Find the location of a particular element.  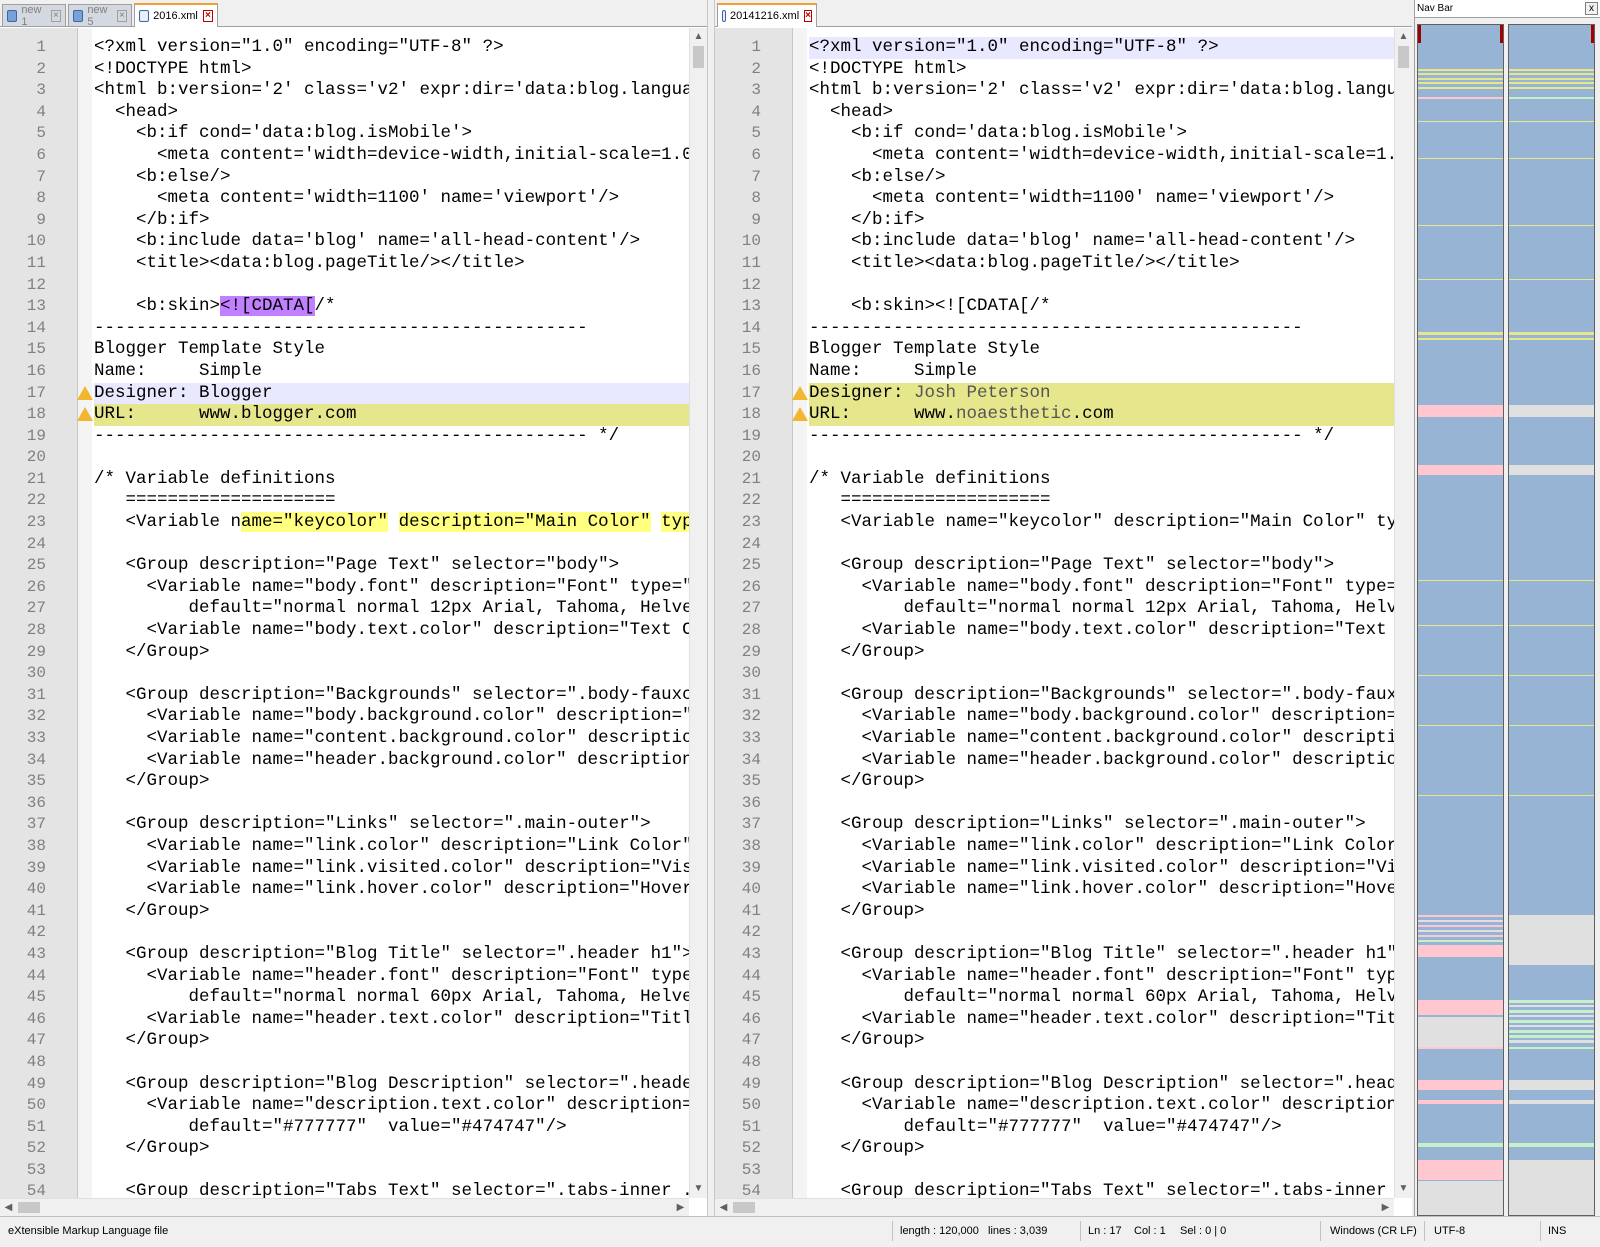

nav-bar-left-overview is located at coordinates (1460, 620).